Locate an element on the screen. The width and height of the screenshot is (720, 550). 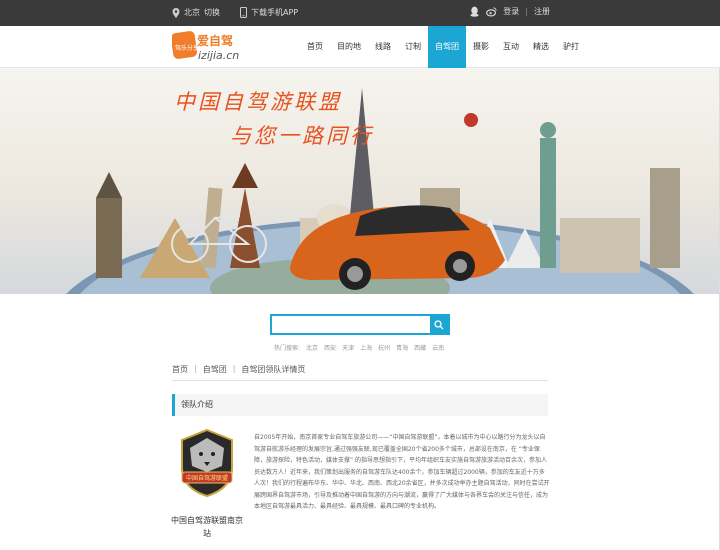
search-icon is located at coordinates (439, 324).